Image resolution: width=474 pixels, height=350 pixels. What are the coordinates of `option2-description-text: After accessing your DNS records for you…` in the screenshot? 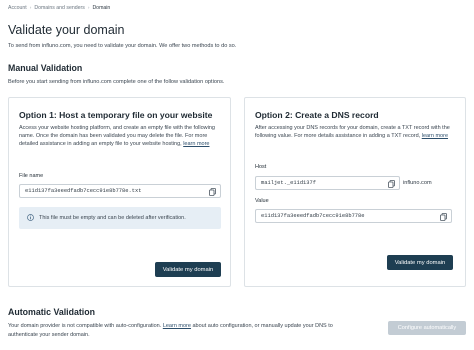 It's located at (352, 132).